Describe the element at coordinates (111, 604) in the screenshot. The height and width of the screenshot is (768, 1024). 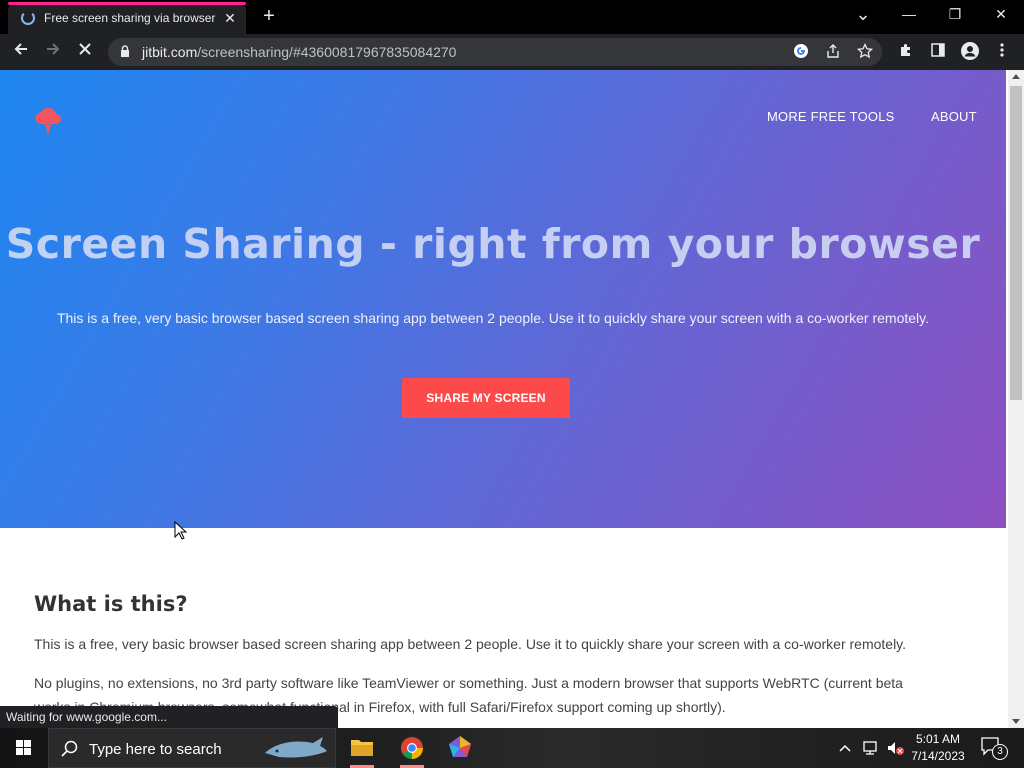
I see `section-title: What is this?` at that location.